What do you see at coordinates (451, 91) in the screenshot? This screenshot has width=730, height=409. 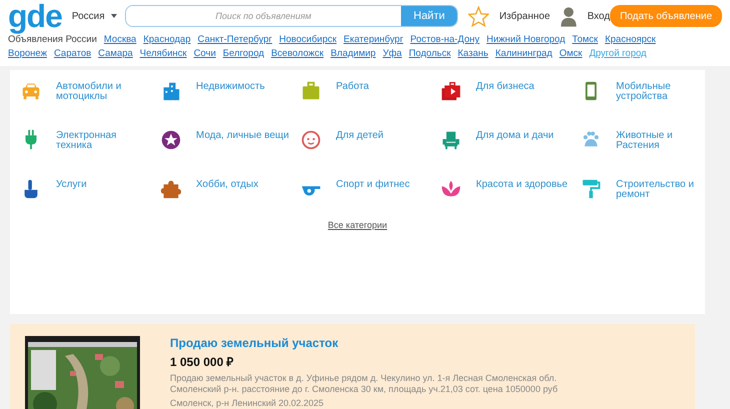 I see `play-case-icon` at bounding box center [451, 91].